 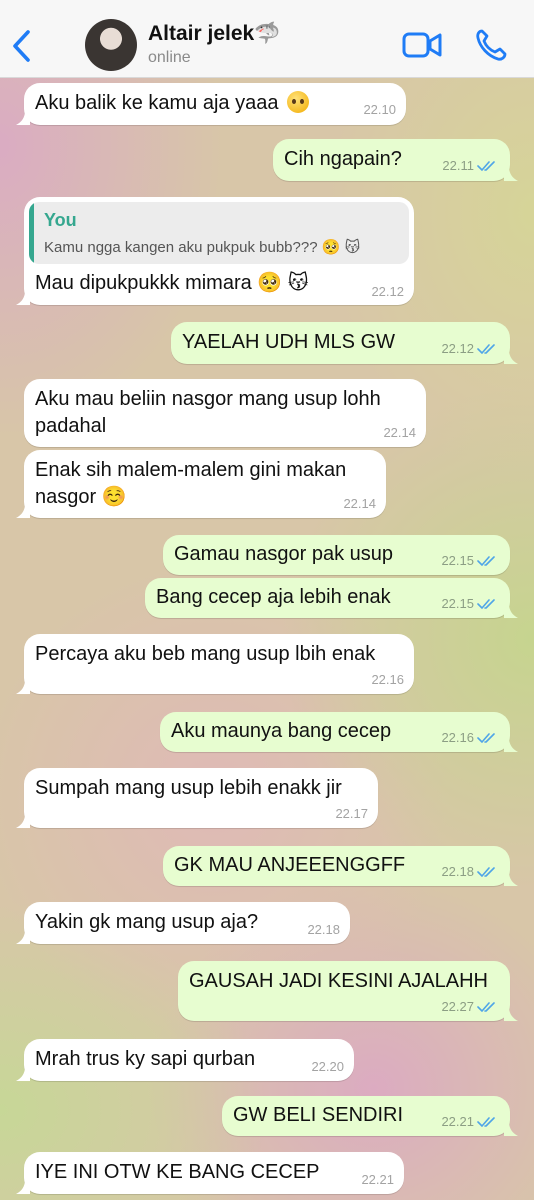 I want to click on message-time: 22.17, so click(x=351, y=813).